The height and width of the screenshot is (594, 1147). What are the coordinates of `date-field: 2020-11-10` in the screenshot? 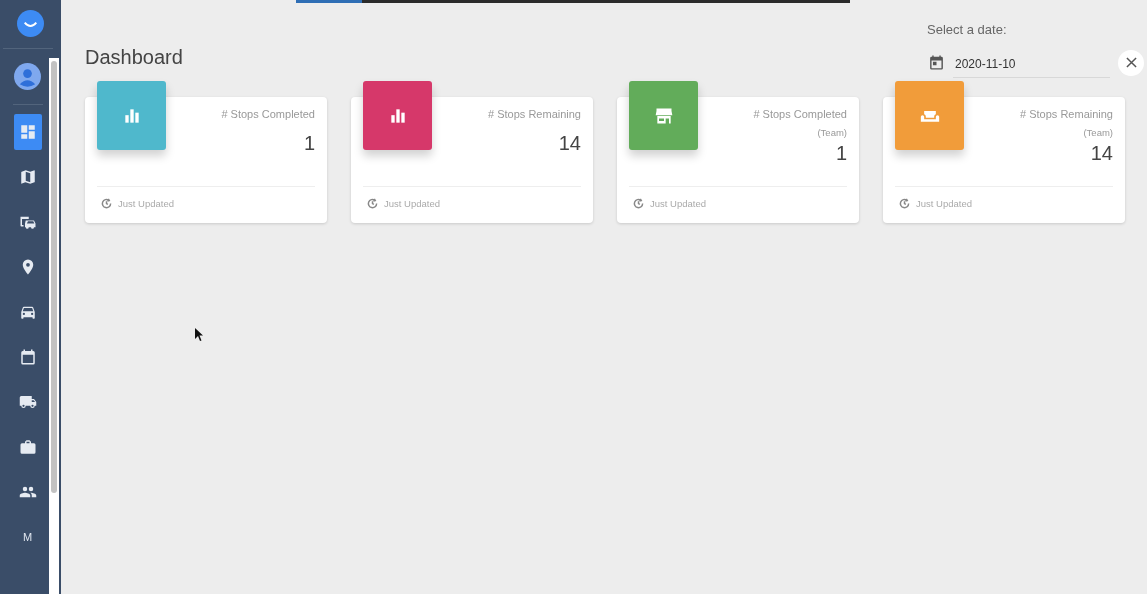 It's located at (1031, 64).